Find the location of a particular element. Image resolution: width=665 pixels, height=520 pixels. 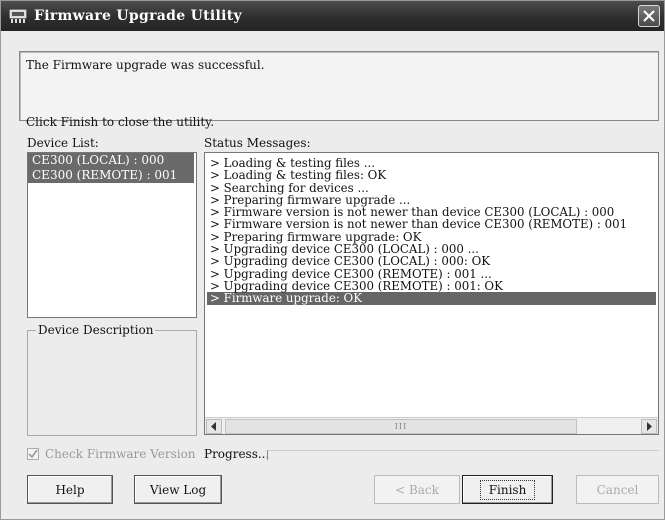

check-firmware-version-checkbox: Check Firmware Version is located at coordinates (111, 454).